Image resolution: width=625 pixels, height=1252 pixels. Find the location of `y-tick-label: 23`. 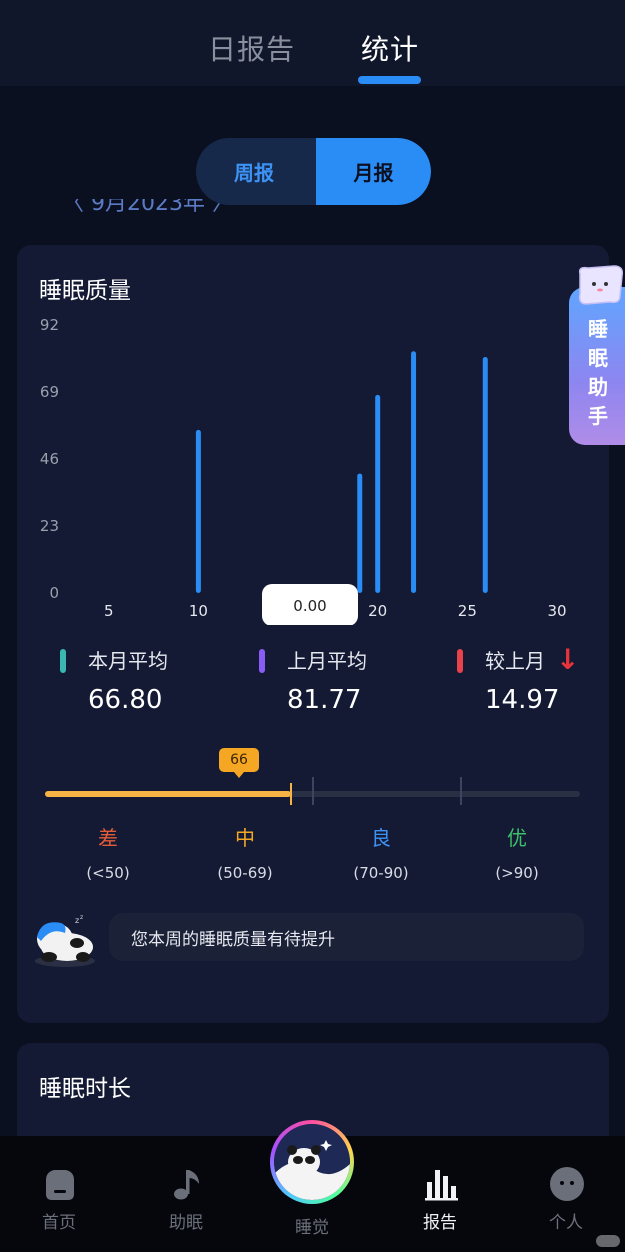

y-tick-label: 23 is located at coordinates (49, 526).